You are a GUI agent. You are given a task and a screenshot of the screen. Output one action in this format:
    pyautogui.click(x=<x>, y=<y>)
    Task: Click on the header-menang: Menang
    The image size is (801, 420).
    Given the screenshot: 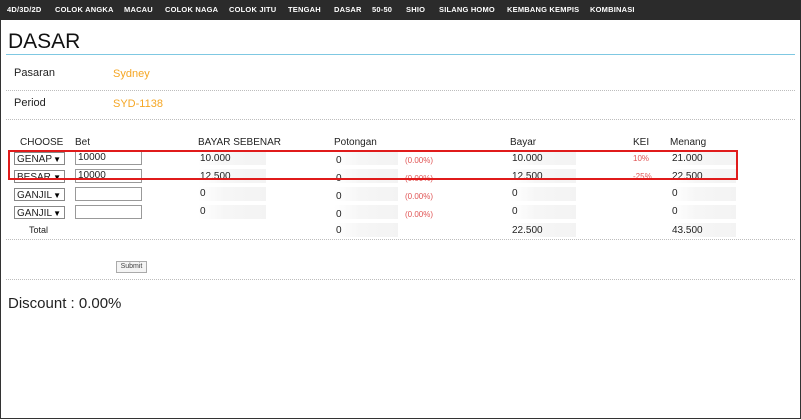 What is the action you would take?
    pyautogui.click(x=688, y=142)
    